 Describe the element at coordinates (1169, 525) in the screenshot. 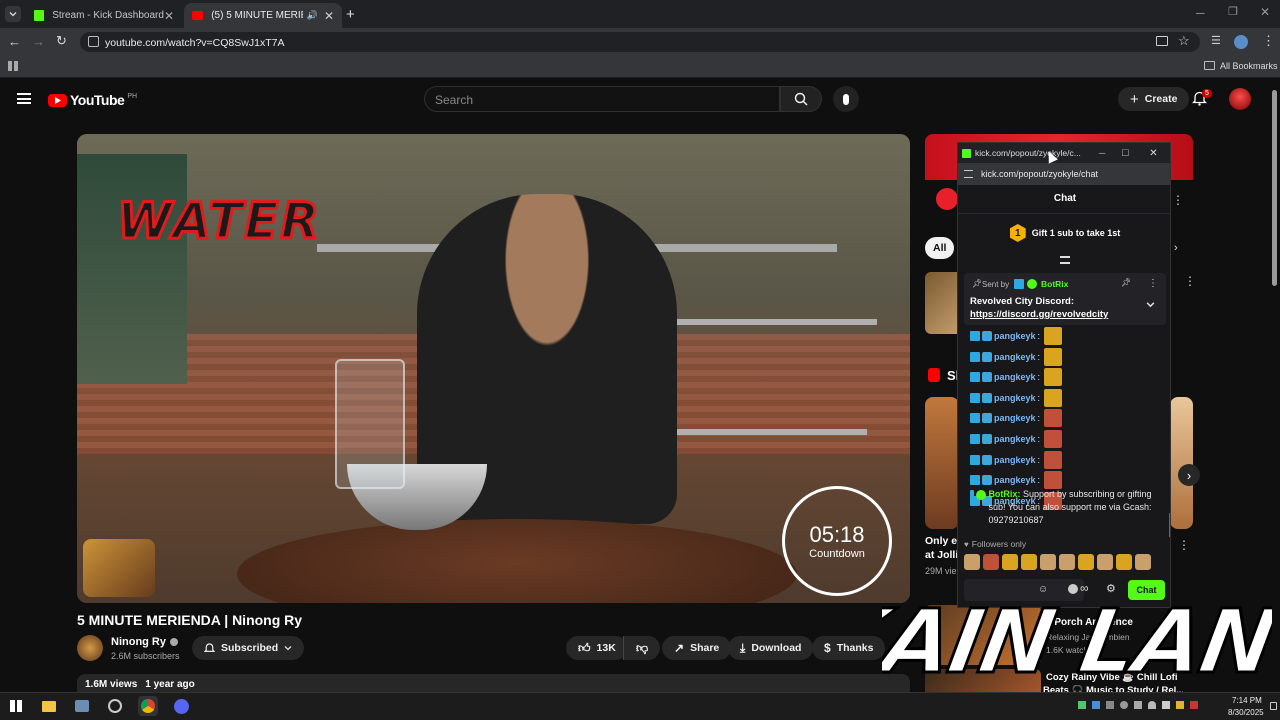

I see `chat-scrollbar` at that location.